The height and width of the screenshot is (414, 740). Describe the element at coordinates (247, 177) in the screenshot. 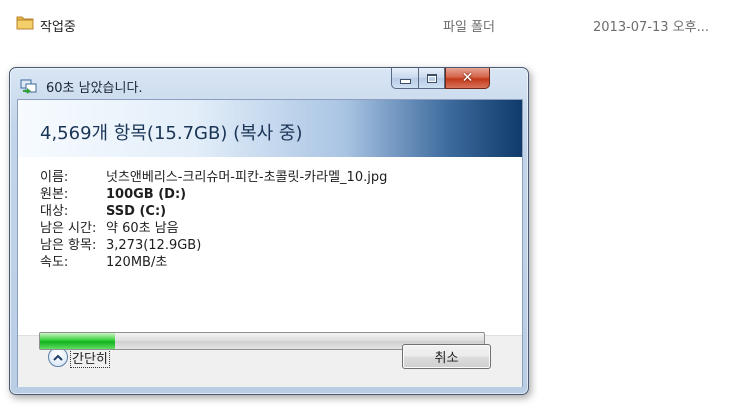

I see `detail-value: 넛츠앤베리스-크리슈머-피칸-초콜릿-카라멜_10.jpg` at that location.